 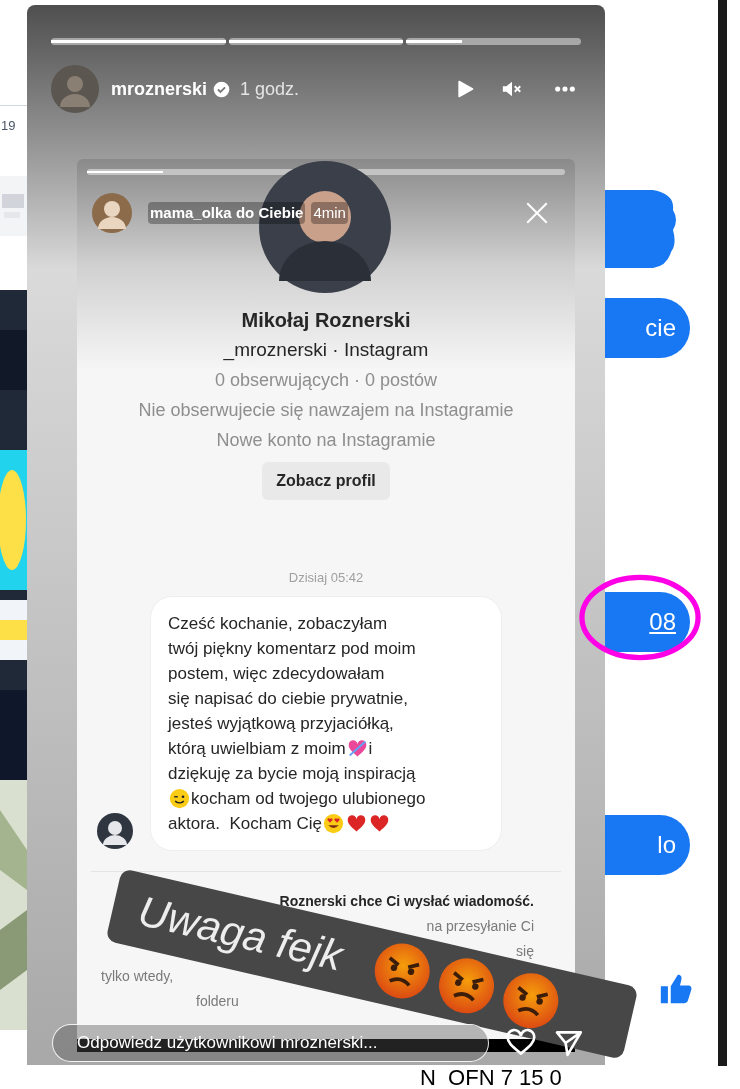 What do you see at coordinates (270, 89) in the screenshot?
I see `timestamp: 1 godz.` at bounding box center [270, 89].